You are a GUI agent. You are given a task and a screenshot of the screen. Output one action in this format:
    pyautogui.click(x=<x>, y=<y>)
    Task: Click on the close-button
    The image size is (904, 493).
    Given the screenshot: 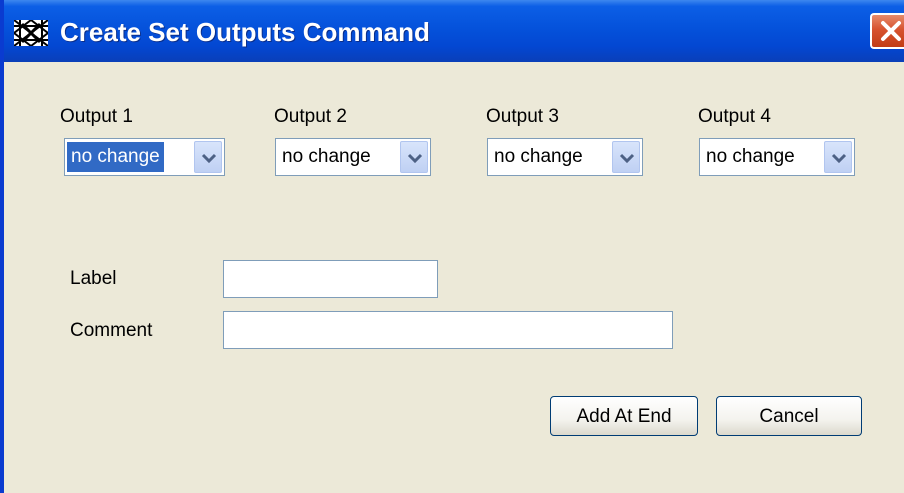 What is the action you would take?
    pyautogui.click(x=887, y=31)
    